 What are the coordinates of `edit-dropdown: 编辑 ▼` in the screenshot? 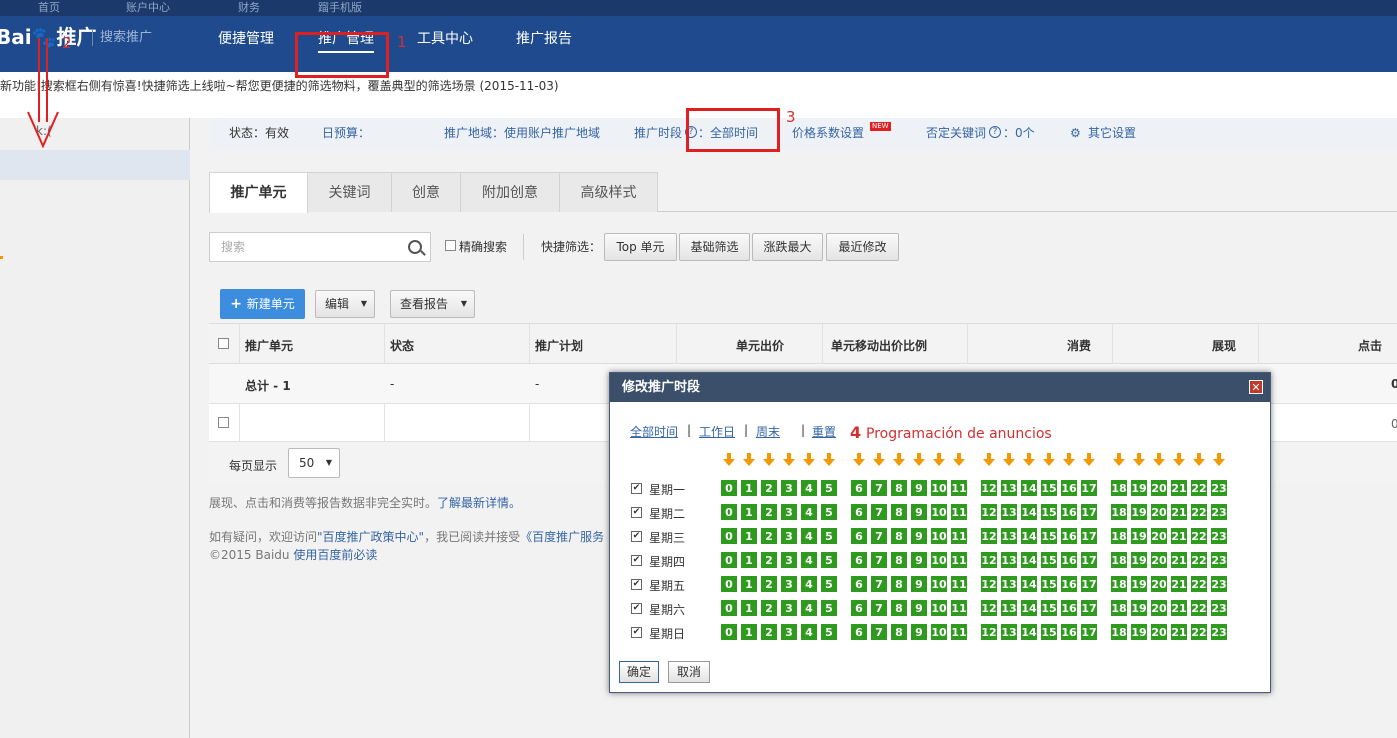 It's located at (345, 304).